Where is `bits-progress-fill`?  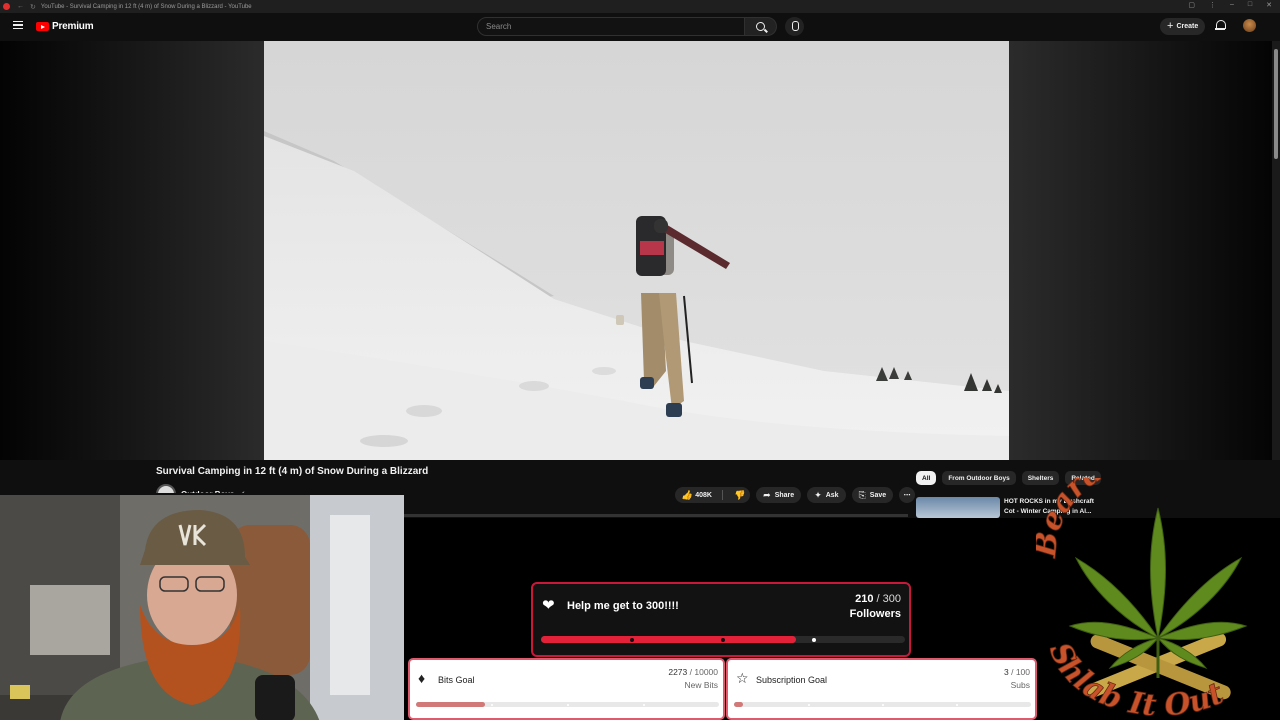 bits-progress-fill is located at coordinates (450, 704).